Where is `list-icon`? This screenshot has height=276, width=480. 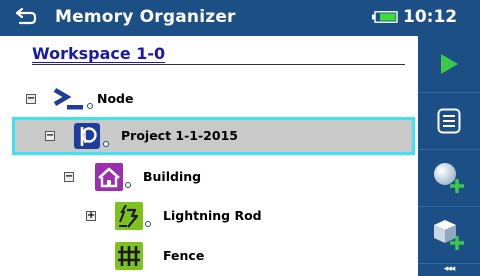 list-icon is located at coordinates (449, 121).